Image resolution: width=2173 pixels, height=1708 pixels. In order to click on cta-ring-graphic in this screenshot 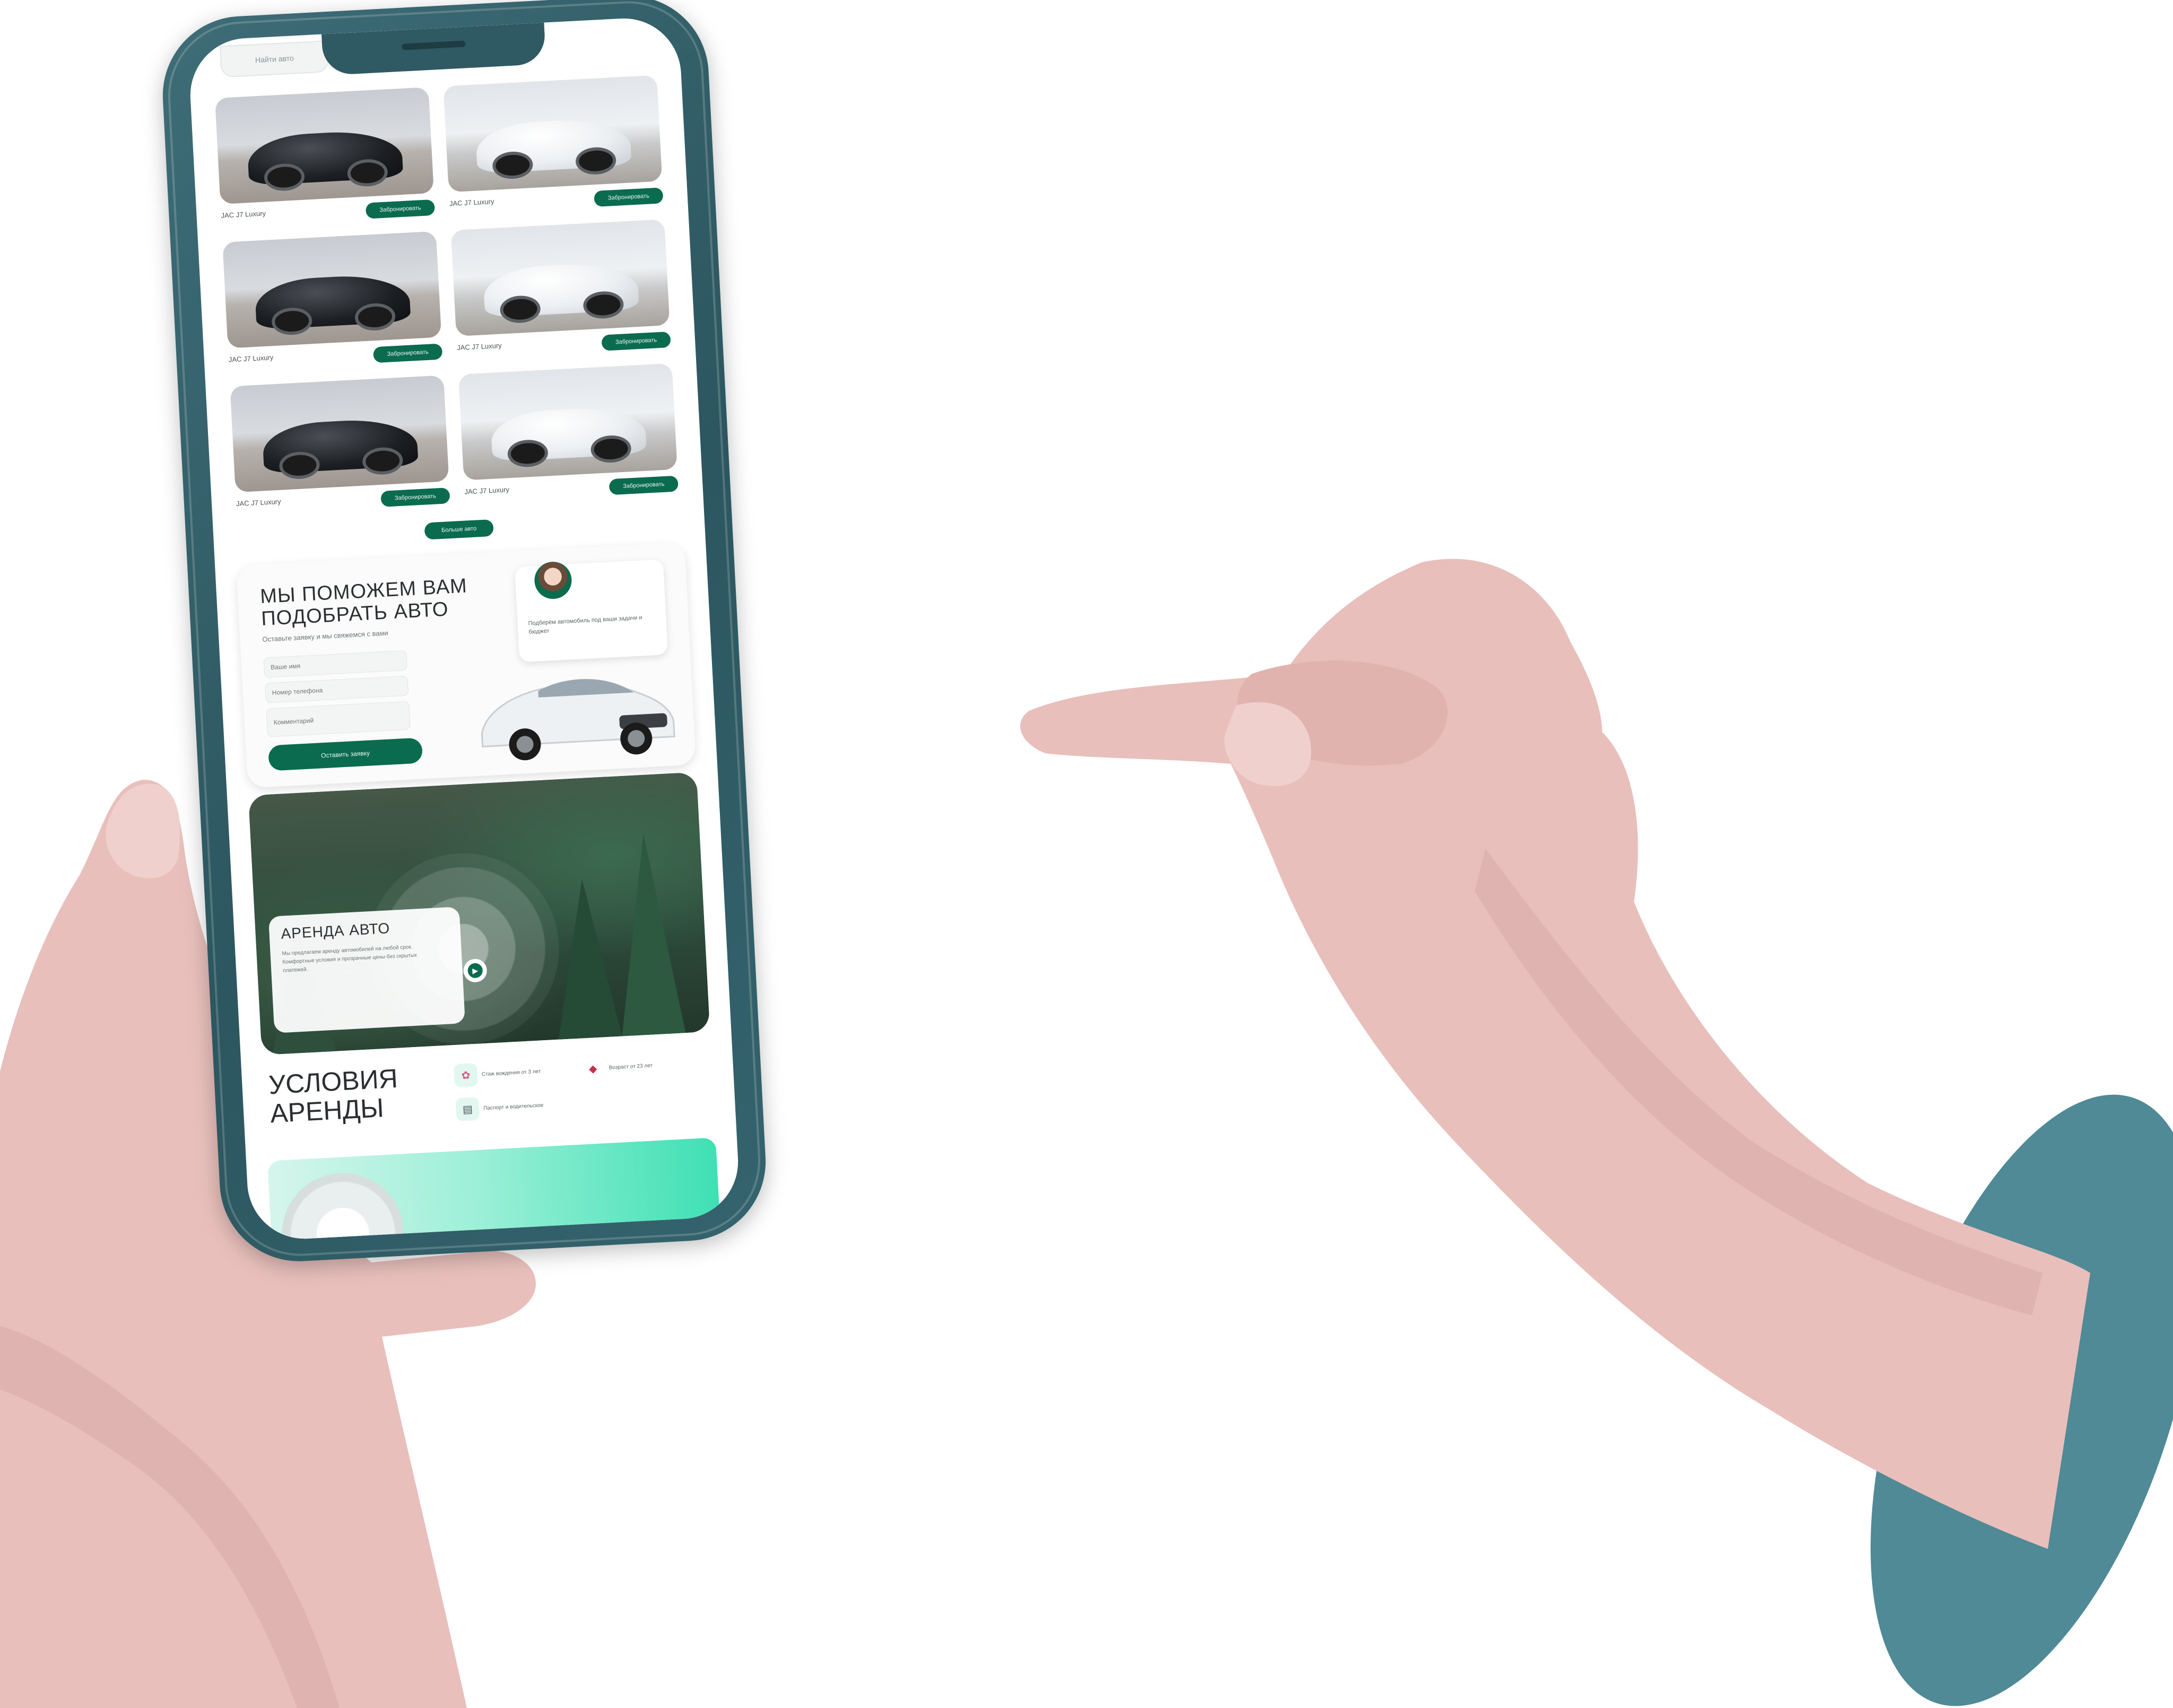, I will do `click(343, 1206)`.